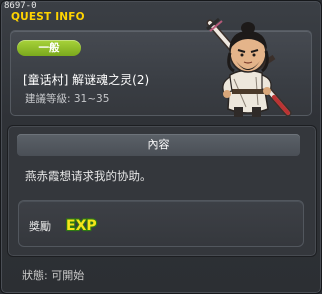 The width and height of the screenshot is (322, 294). I want to click on window-title: QUEST INFO, so click(48, 17).